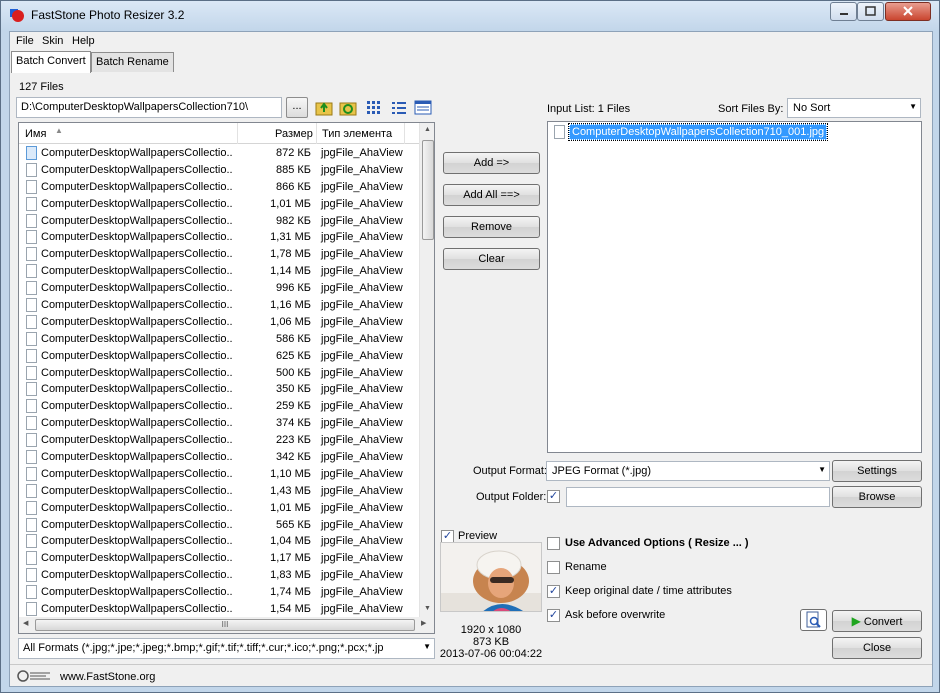  I want to click on file-size: 1,01 МБ, so click(290, 203).